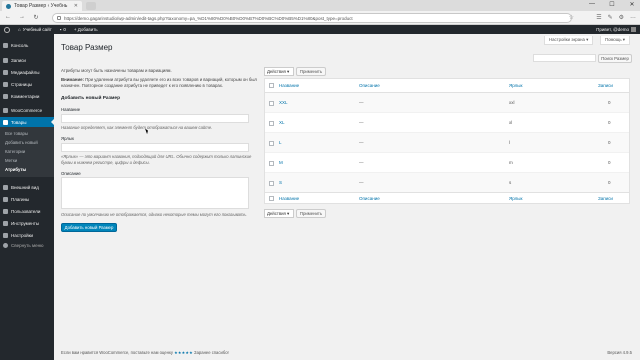 Image resolution: width=640 pixels, height=360 pixels. Describe the element at coordinates (5, 223) in the screenshot. I see `wrench-icon` at that location.